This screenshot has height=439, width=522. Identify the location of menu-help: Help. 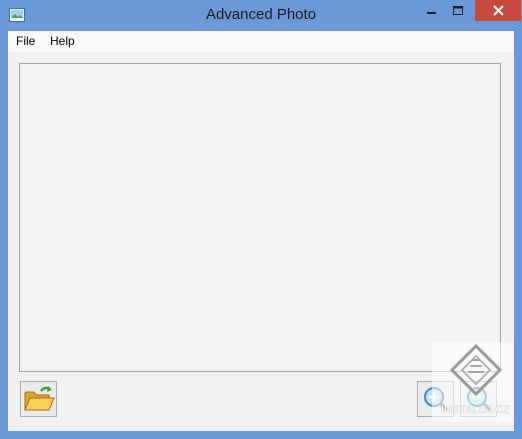
(62, 41).